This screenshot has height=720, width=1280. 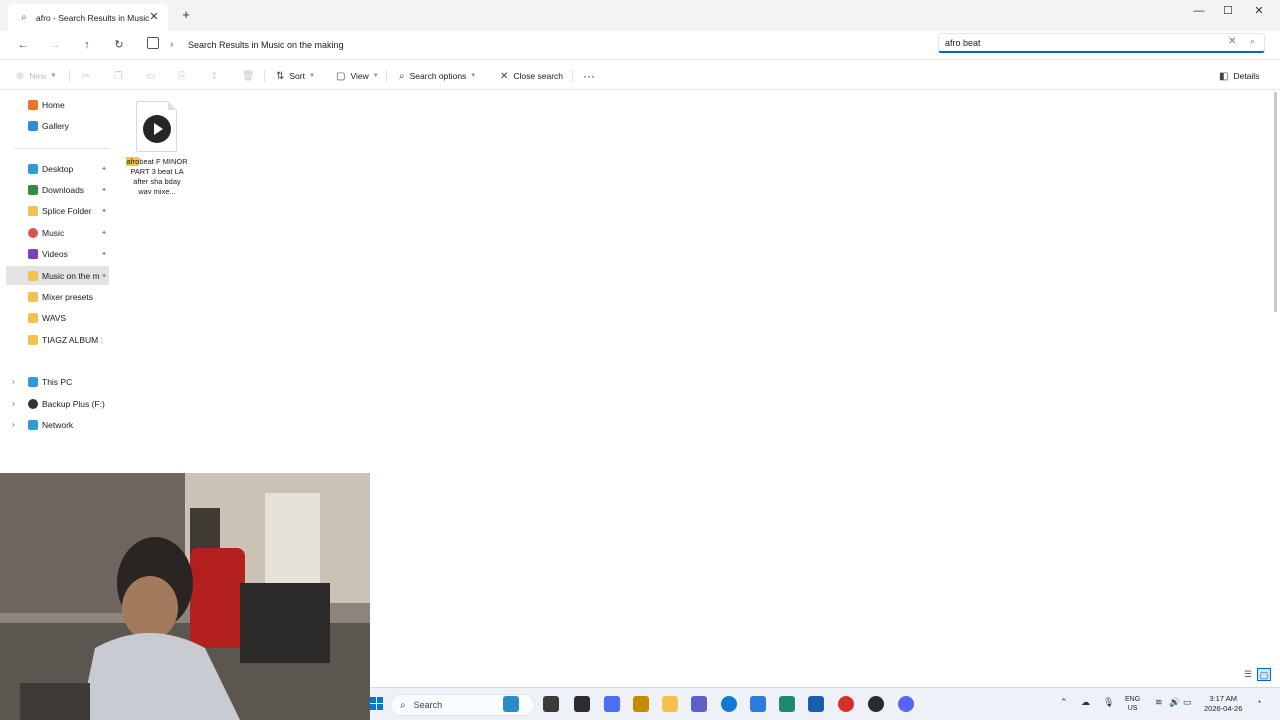 What do you see at coordinates (57, 104) in the screenshot?
I see `sidebar-item-home: Home` at bounding box center [57, 104].